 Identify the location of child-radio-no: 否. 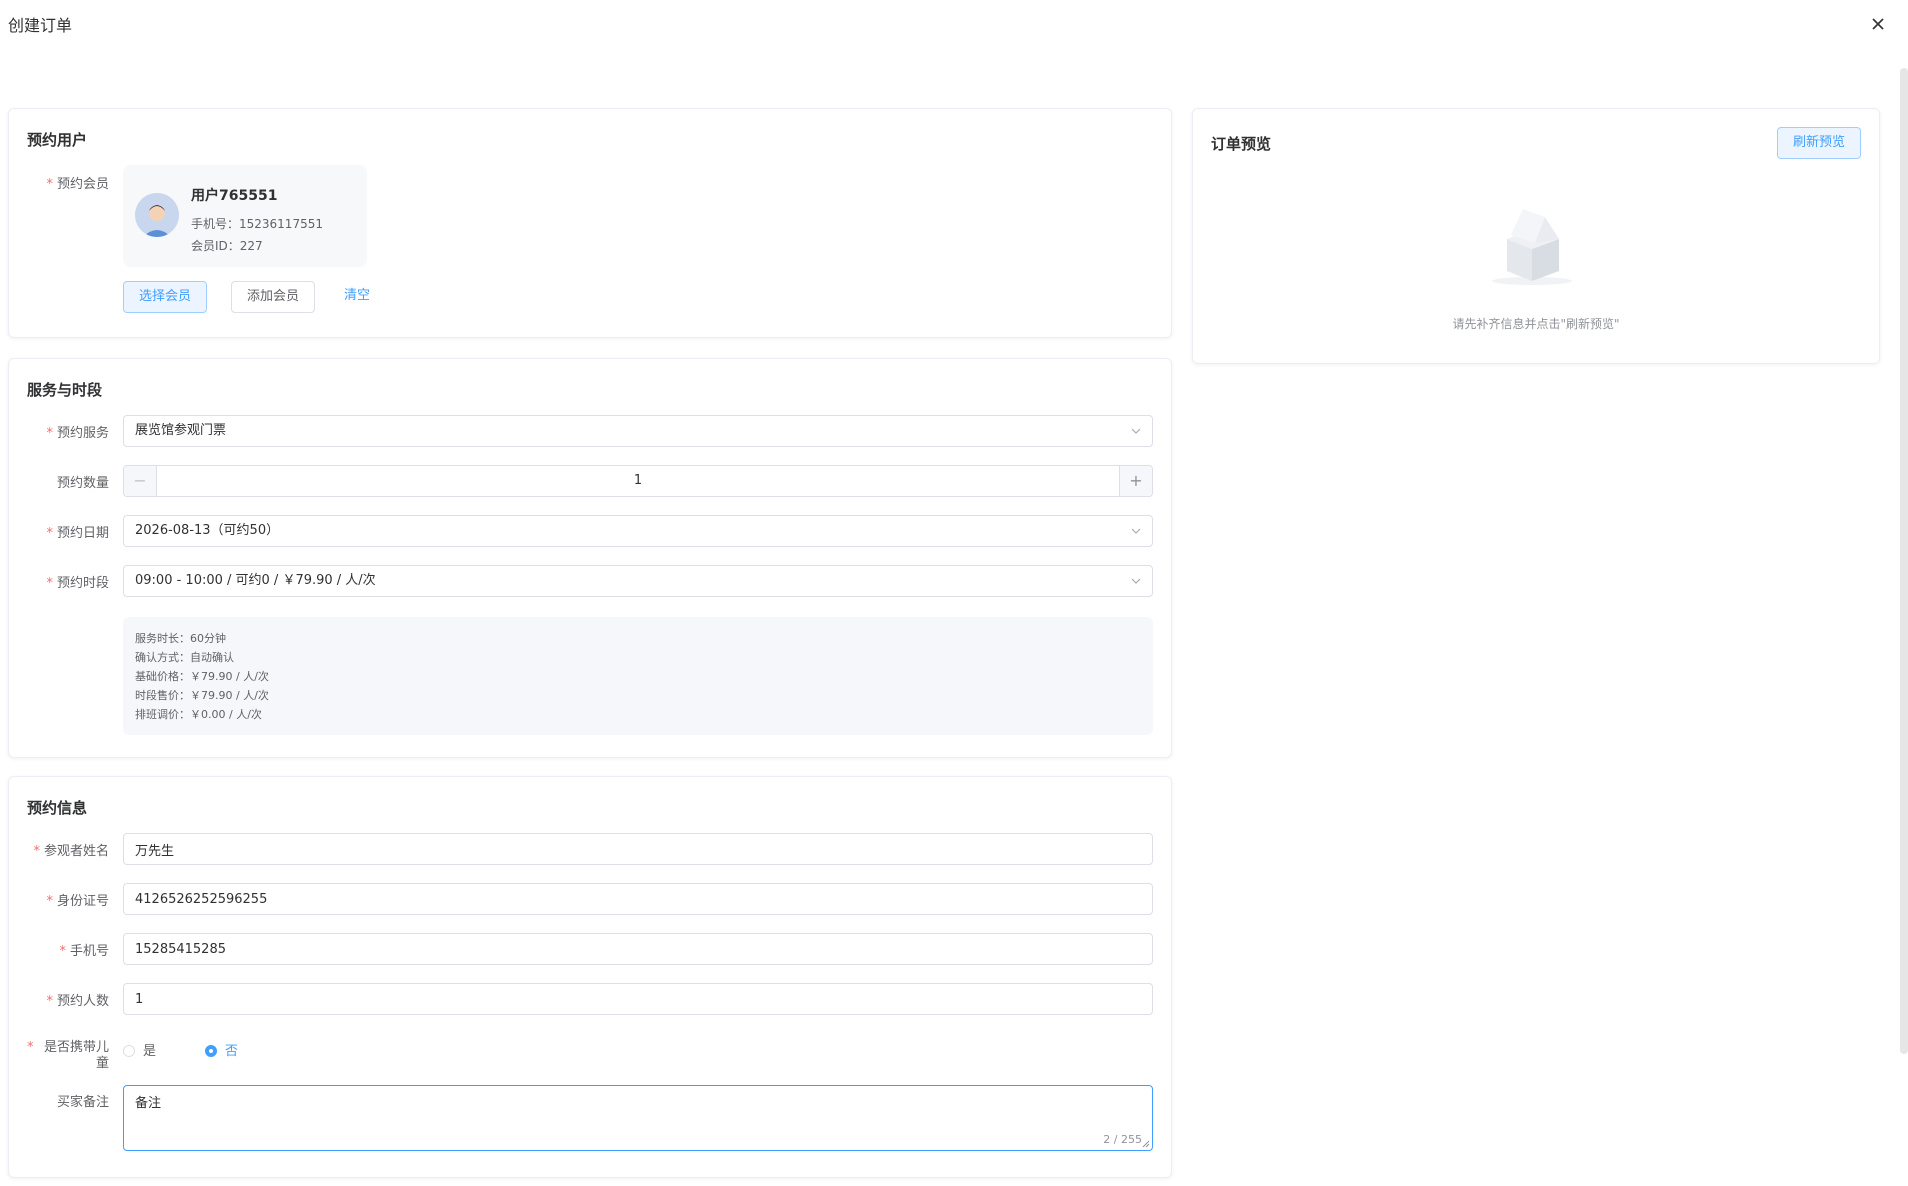
(221, 1049).